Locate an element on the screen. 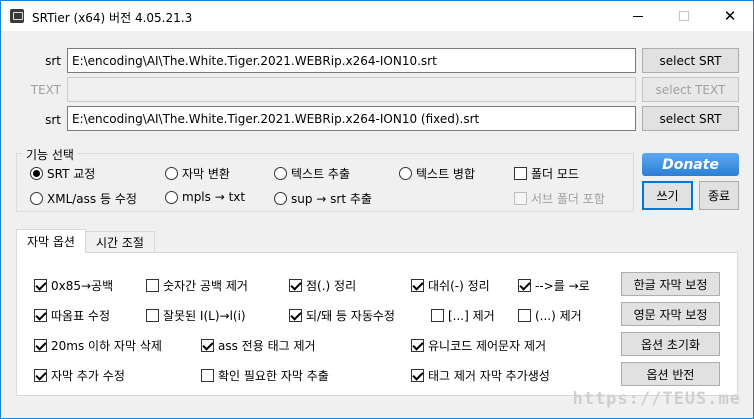 This screenshot has height=419, width=754. radio-xml-ass-edit-label: XML/ass 등 수정 is located at coordinates (92, 199).